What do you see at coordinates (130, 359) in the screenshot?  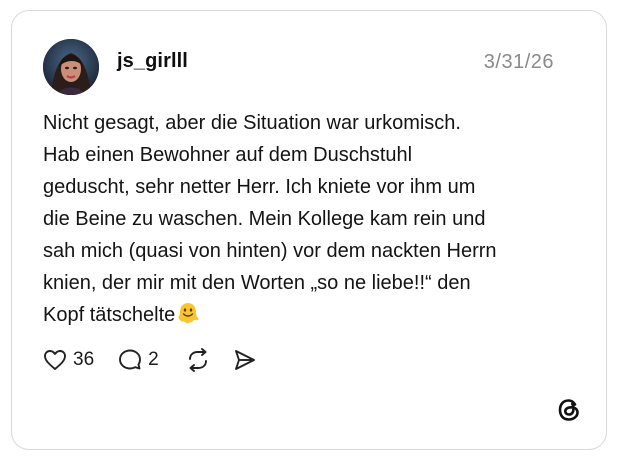 I see `comment-bubble-icon` at bounding box center [130, 359].